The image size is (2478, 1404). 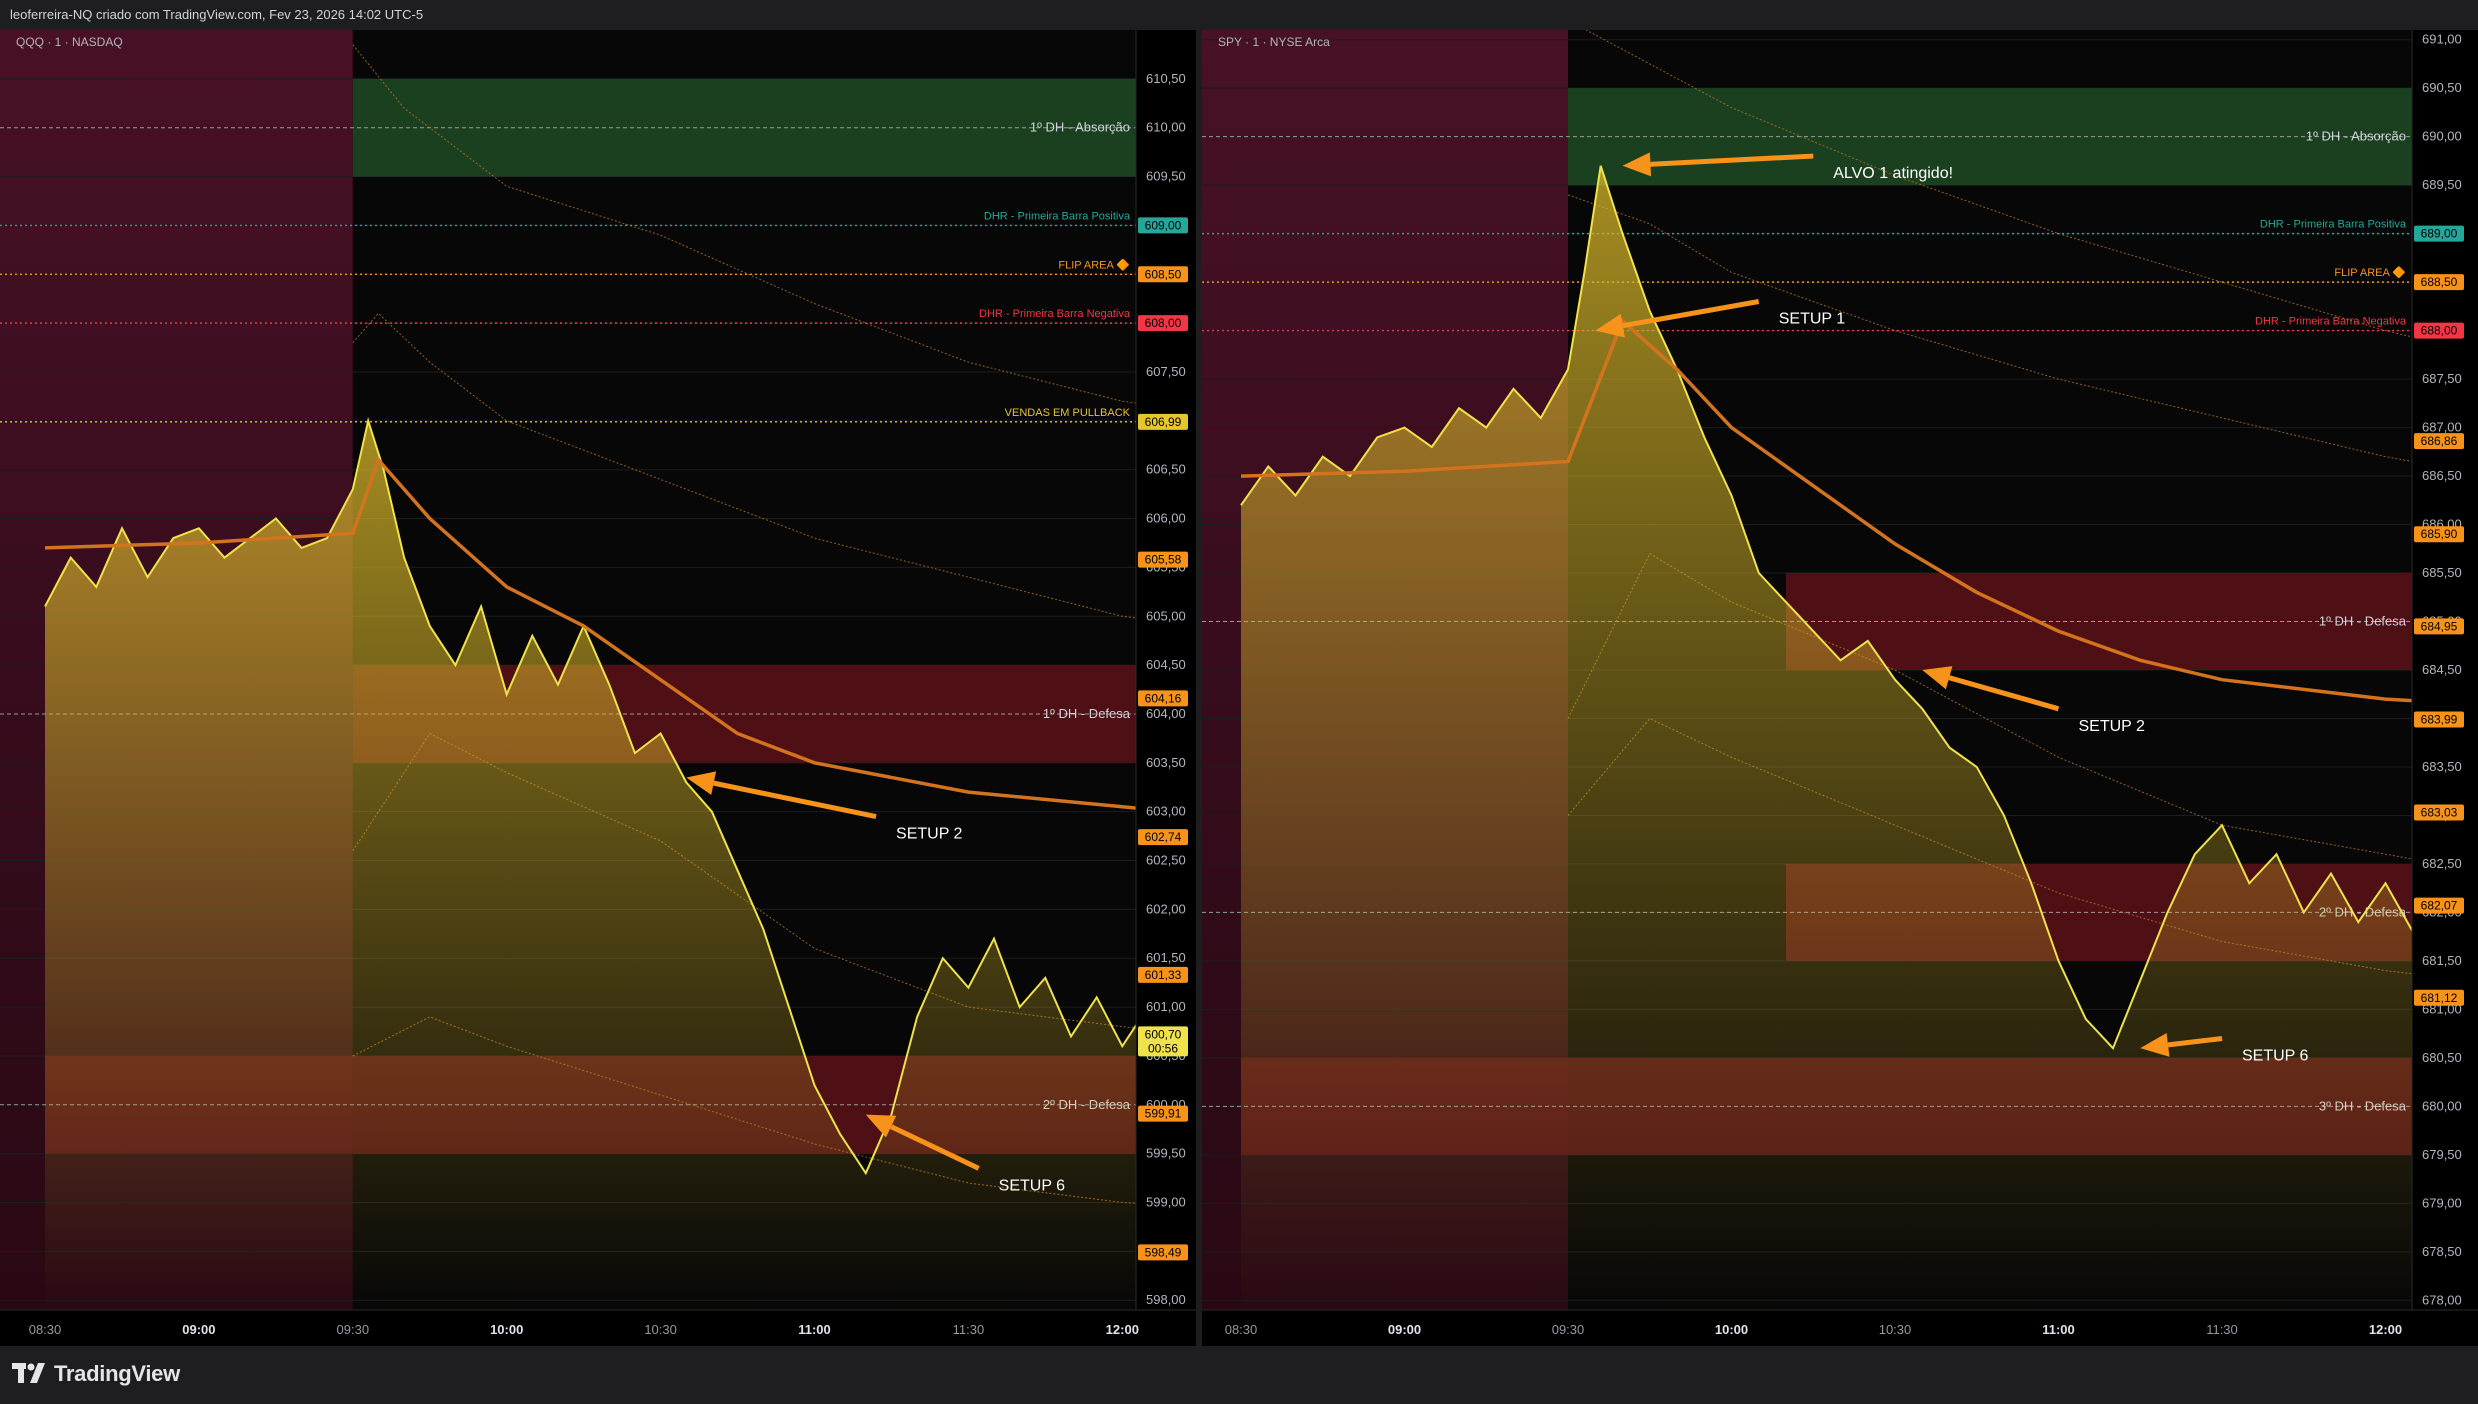 I want to click on level-badge-text: 688,00, so click(x=2439, y=331).